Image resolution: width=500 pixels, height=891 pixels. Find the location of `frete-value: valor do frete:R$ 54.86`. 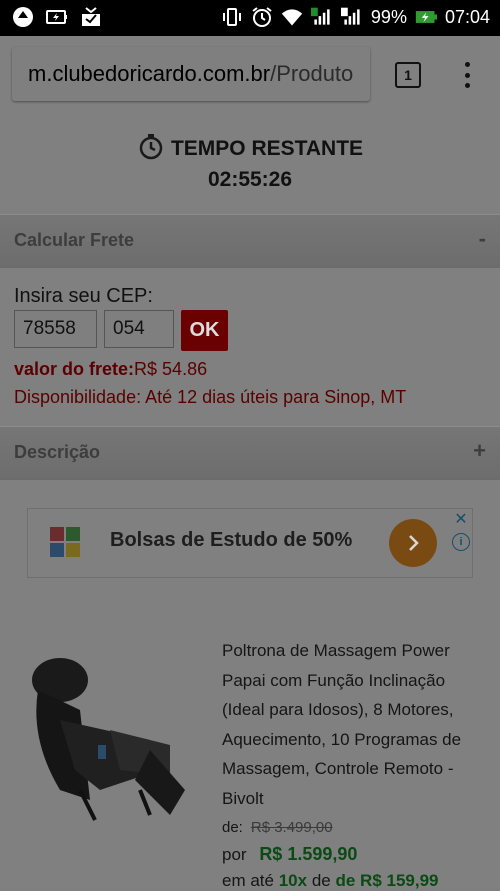

frete-value: valor do frete:R$ 54.86 is located at coordinates (110, 369).